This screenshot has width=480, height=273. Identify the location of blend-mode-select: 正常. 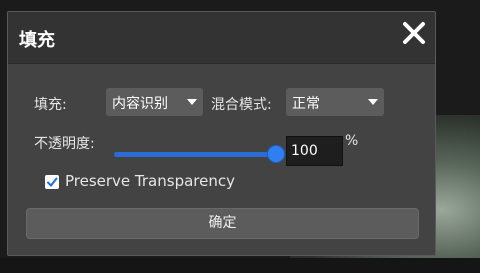
(335, 102).